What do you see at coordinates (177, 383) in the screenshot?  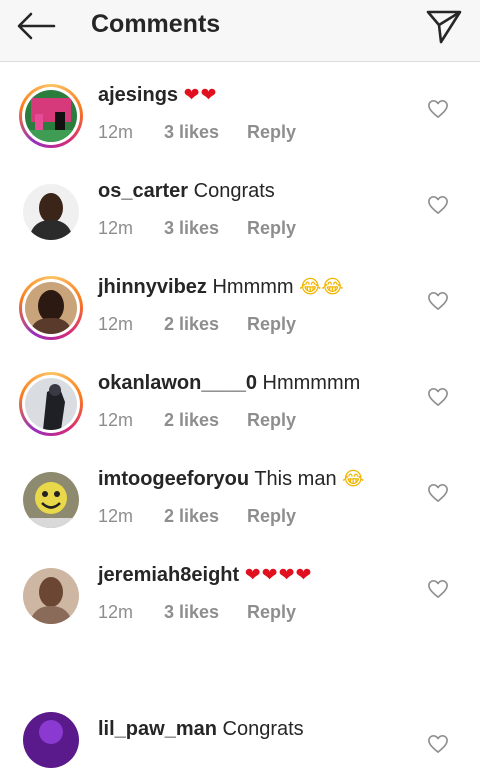 I see `comment-username: okanlawon____0` at bounding box center [177, 383].